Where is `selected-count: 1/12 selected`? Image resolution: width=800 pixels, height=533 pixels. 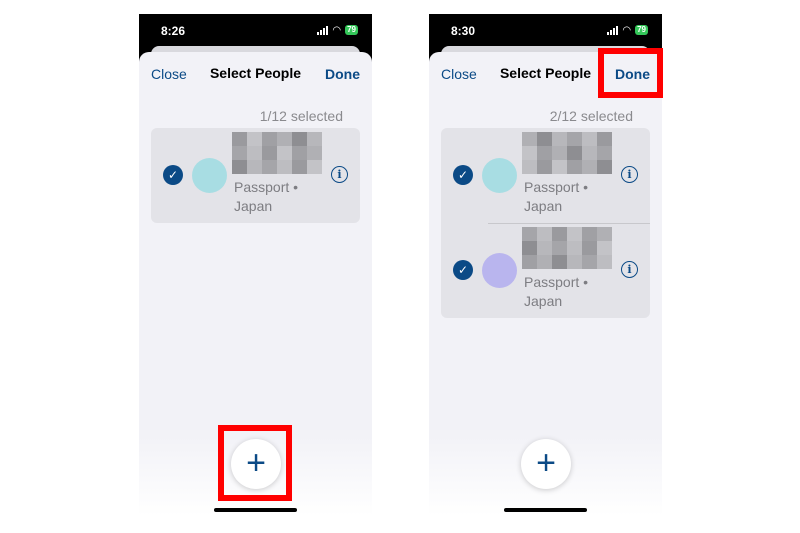 selected-count: 1/12 selected is located at coordinates (301, 116).